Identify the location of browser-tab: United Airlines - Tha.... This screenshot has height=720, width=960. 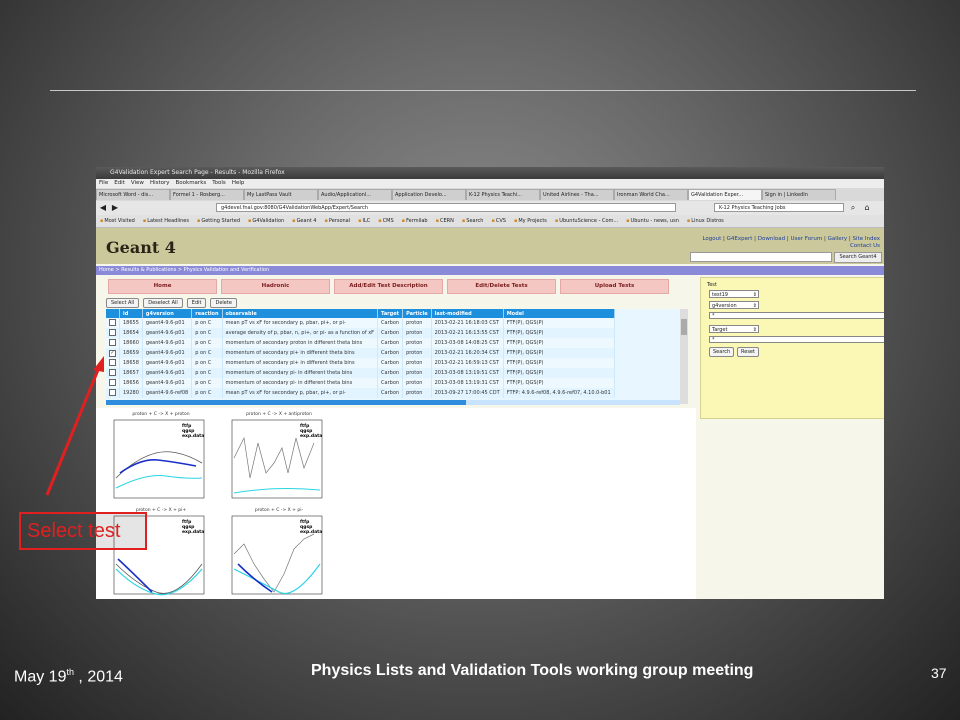
(577, 194).